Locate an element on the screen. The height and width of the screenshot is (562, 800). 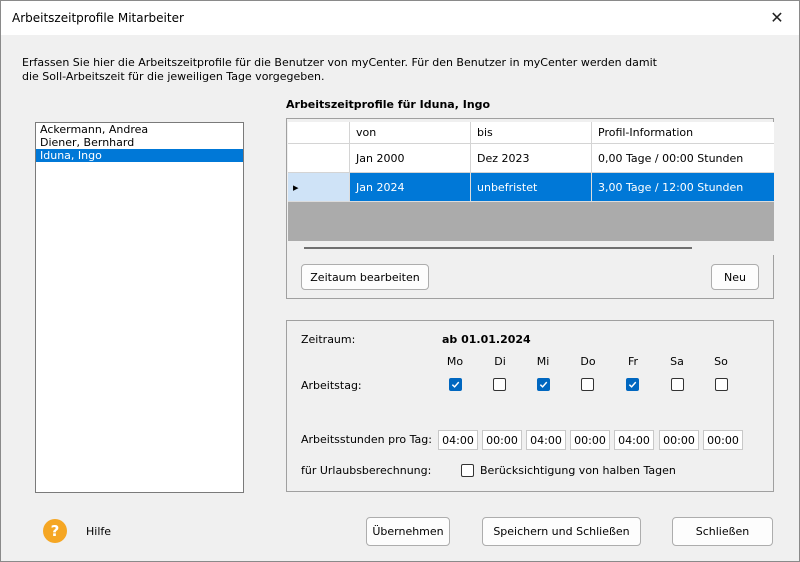
workday-checkbox-do is located at coordinates (587, 384).